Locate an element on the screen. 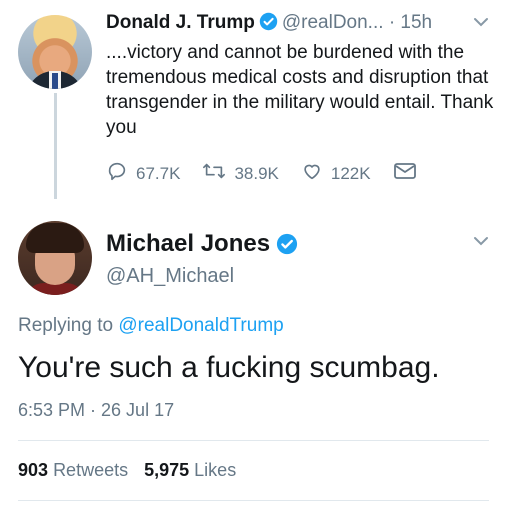 This screenshot has height=505, width=507. reply-handle: @AH_Michael is located at coordinates (170, 276).